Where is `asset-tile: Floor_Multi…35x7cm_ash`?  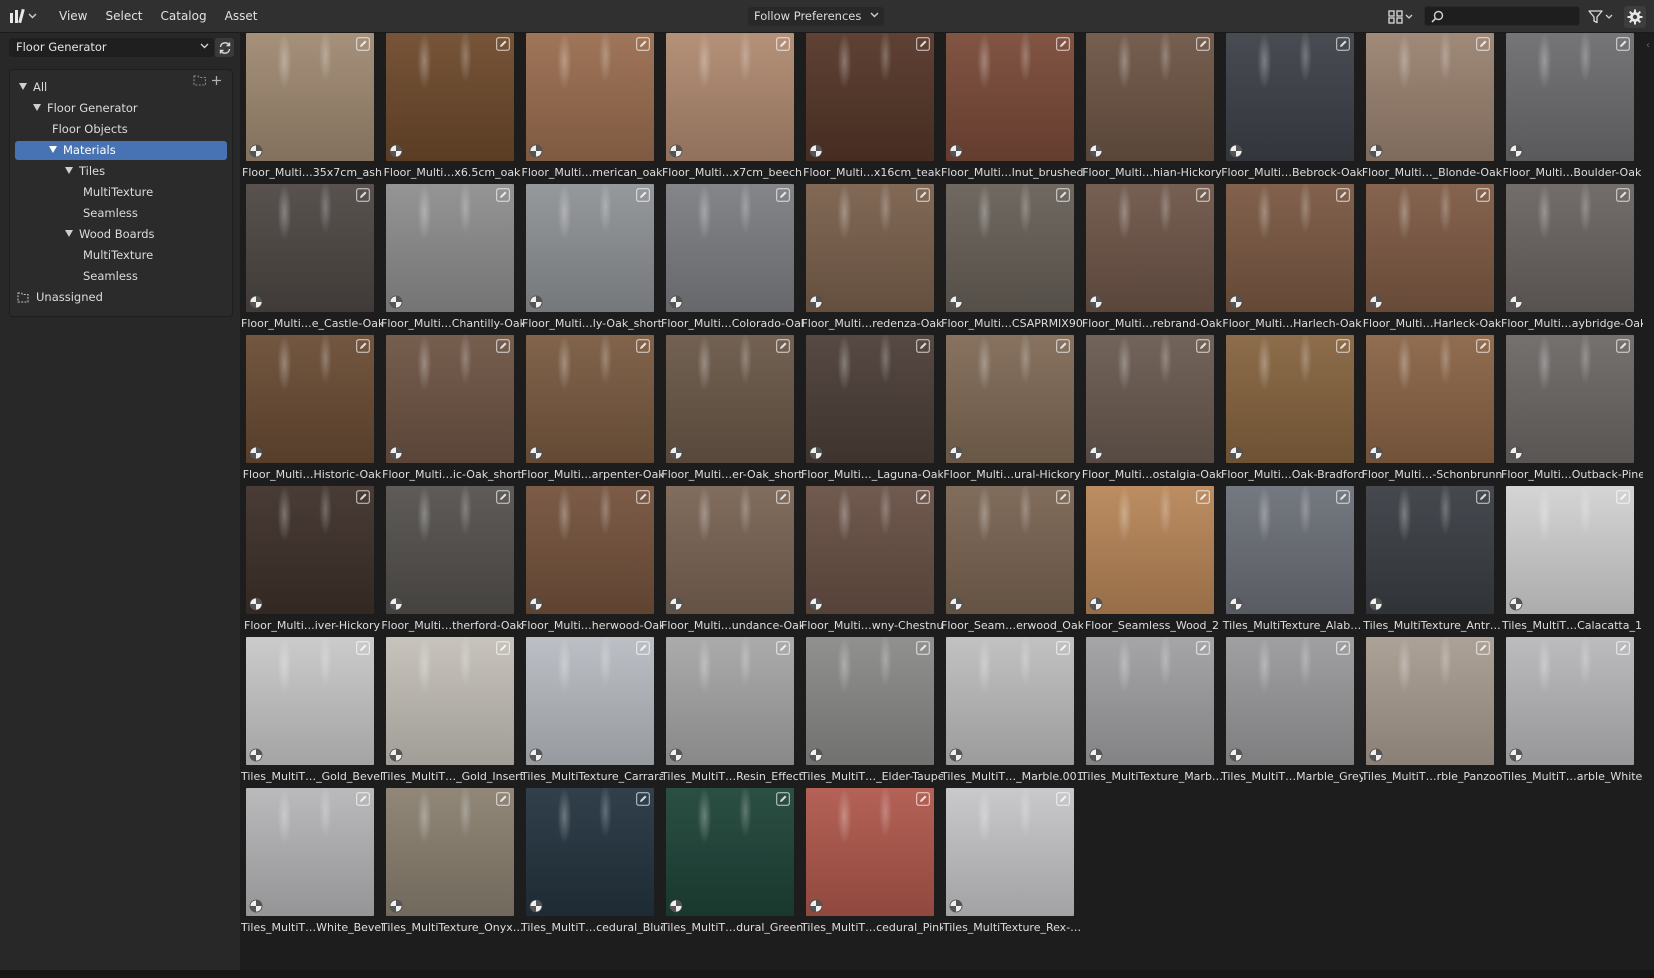
asset-tile: Floor_Multi…35x7cm_ash is located at coordinates (311, 108).